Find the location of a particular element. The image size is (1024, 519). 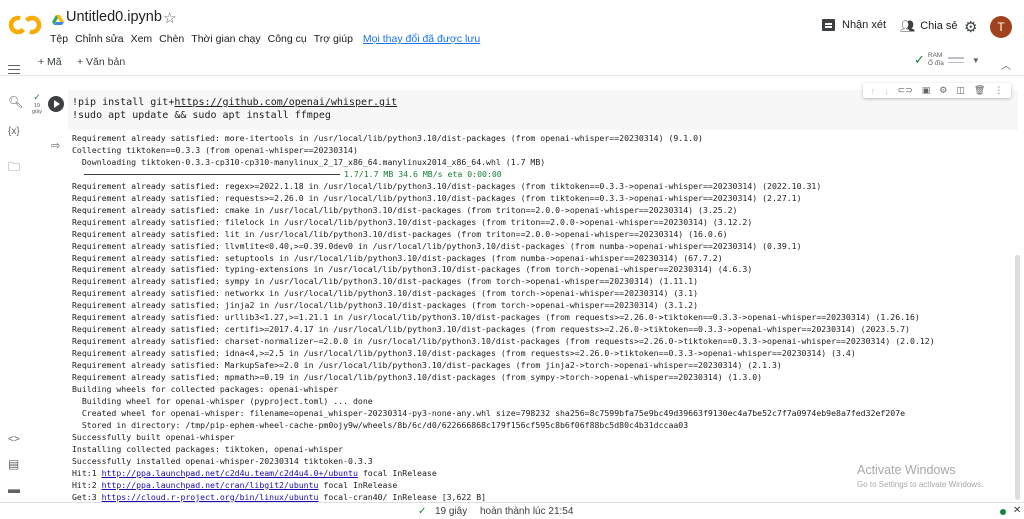

notebook-title: Untitled0.ipynb is located at coordinates (114, 17).